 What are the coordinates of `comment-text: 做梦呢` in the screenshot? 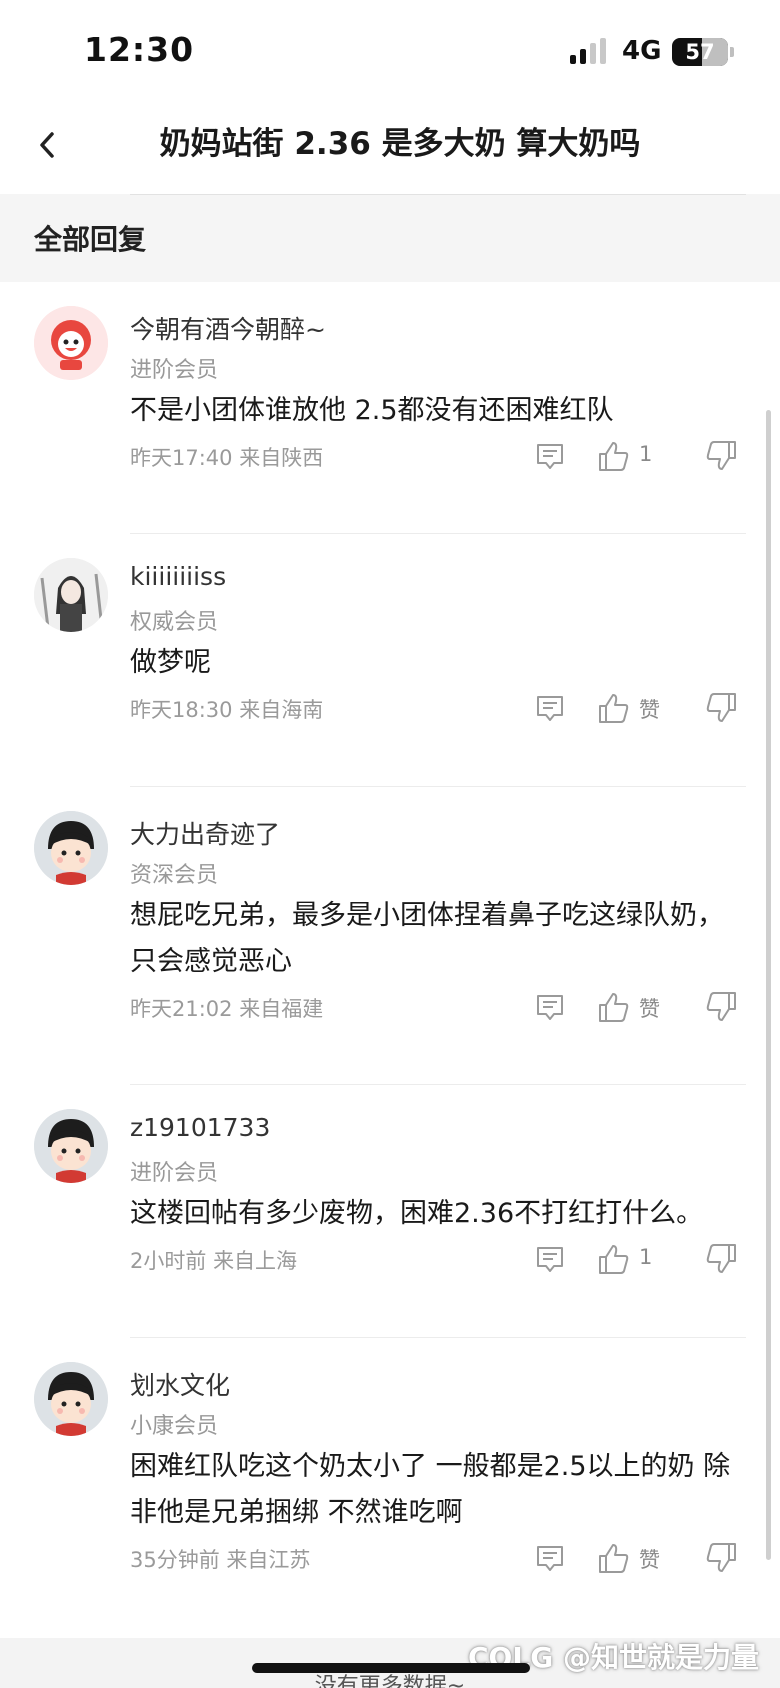 It's located at (170, 662).